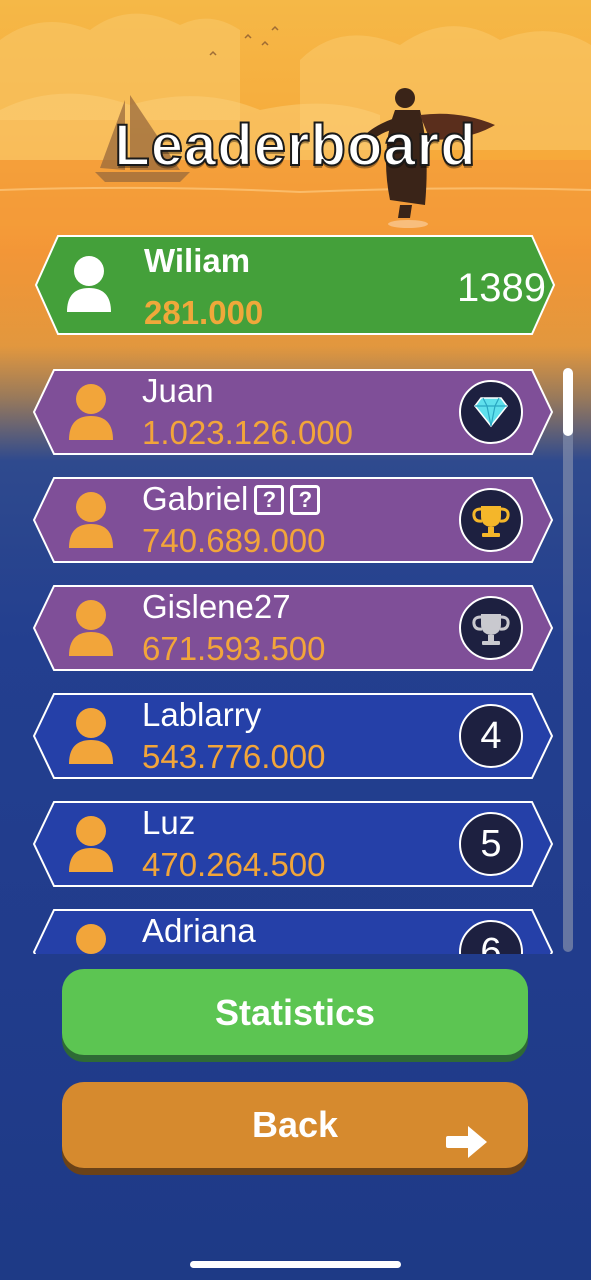 This screenshot has width=591, height=1280. I want to click on player-score: 470.264.500, so click(234, 864).